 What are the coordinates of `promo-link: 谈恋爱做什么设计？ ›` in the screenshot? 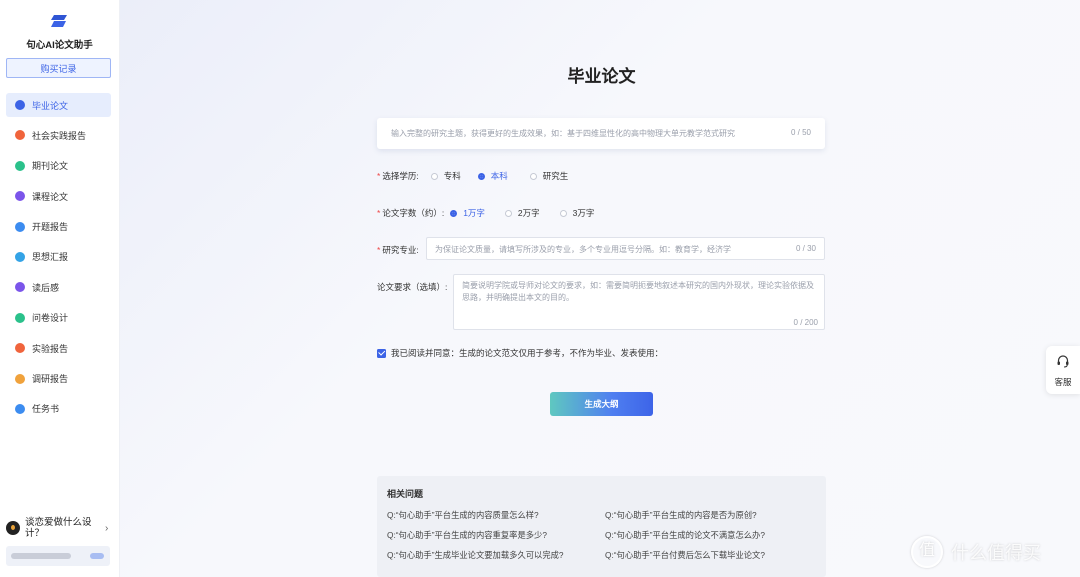 It's located at (61, 528).